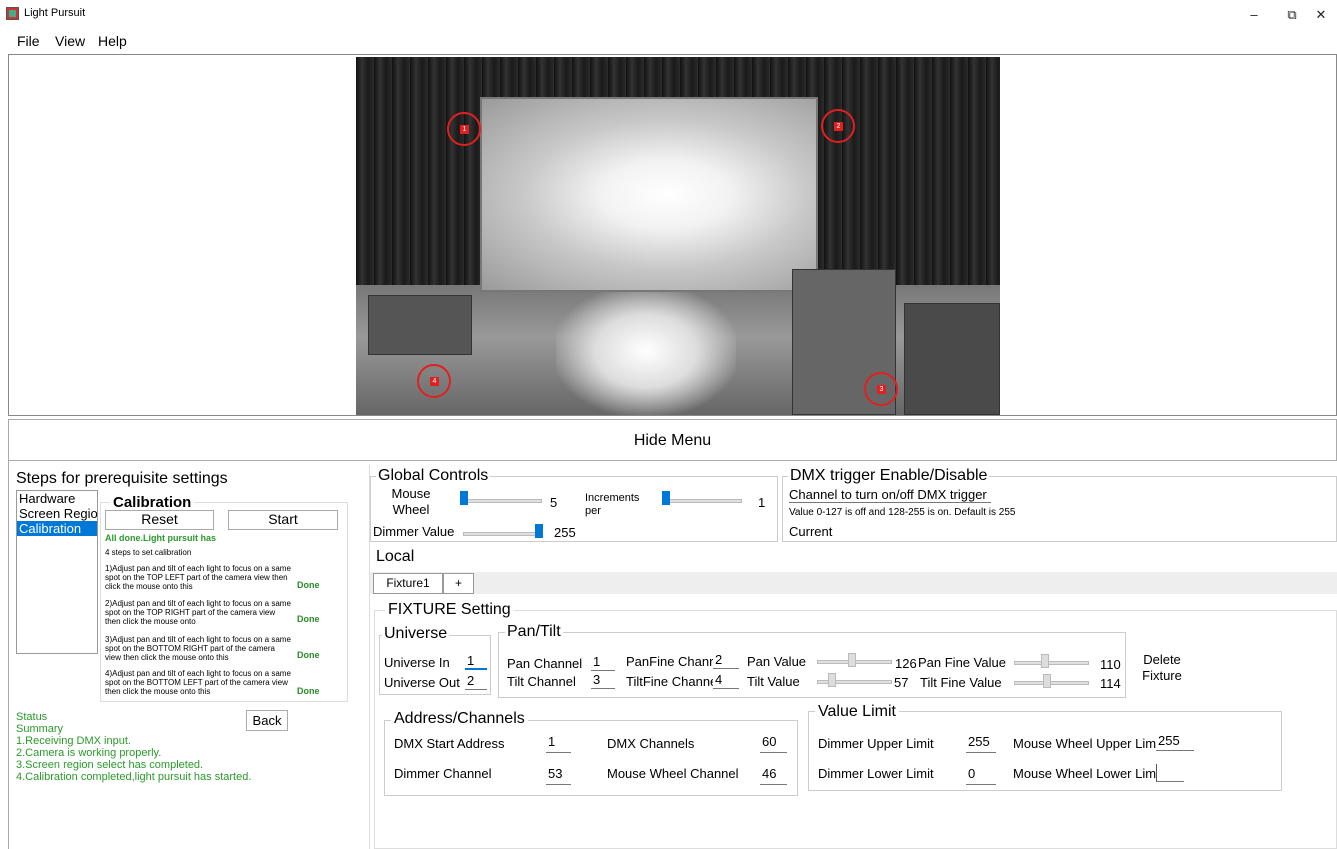  I want to click on pan-channel-input: 1, so click(603, 662).